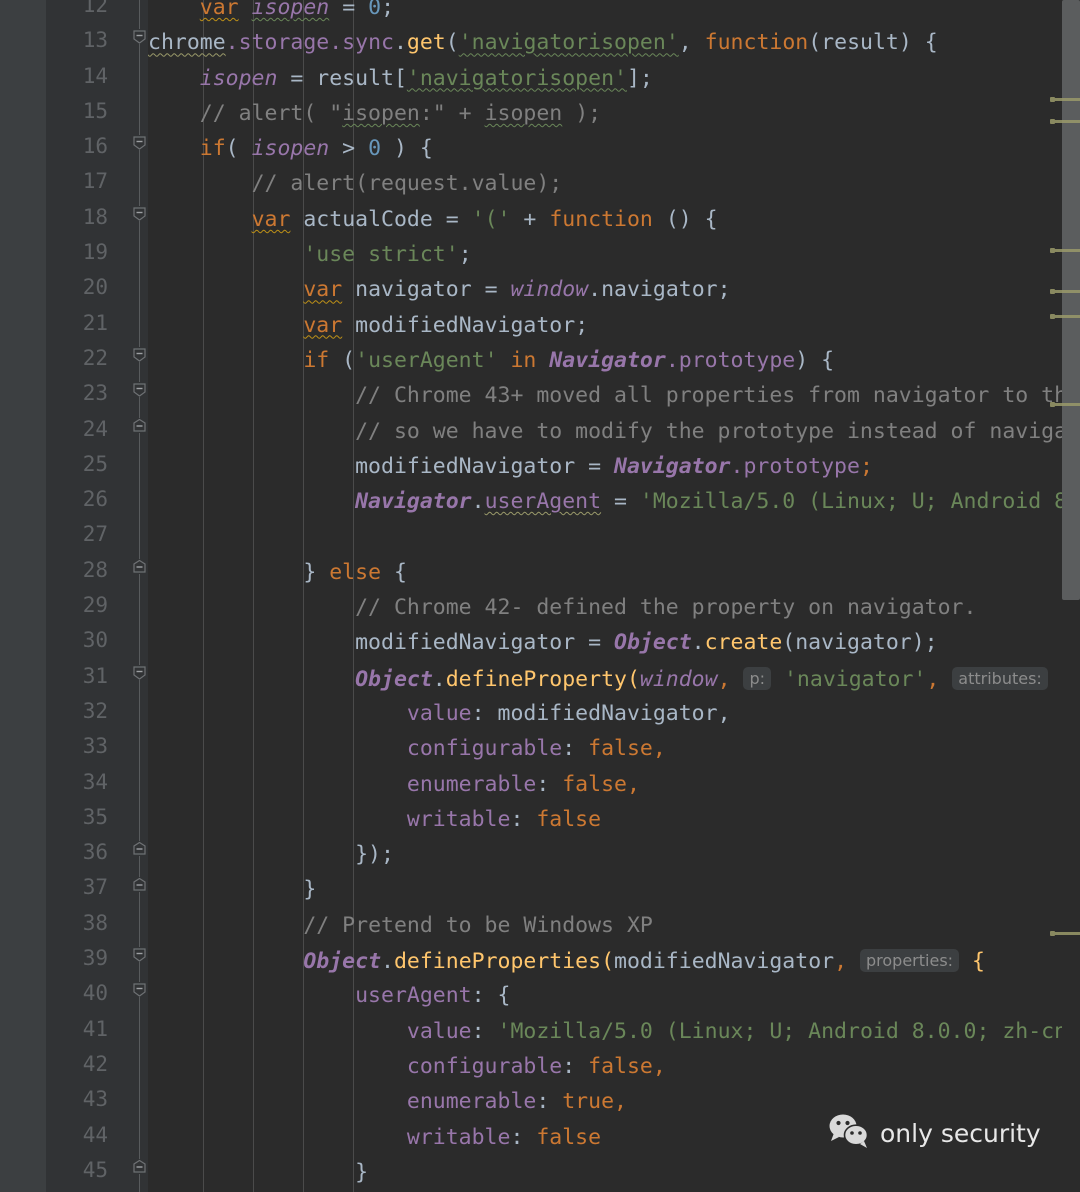 The image size is (1080, 1192). Describe the element at coordinates (614, 148) in the screenshot. I see `code-line: if( isopen > 0 ) {` at that location.